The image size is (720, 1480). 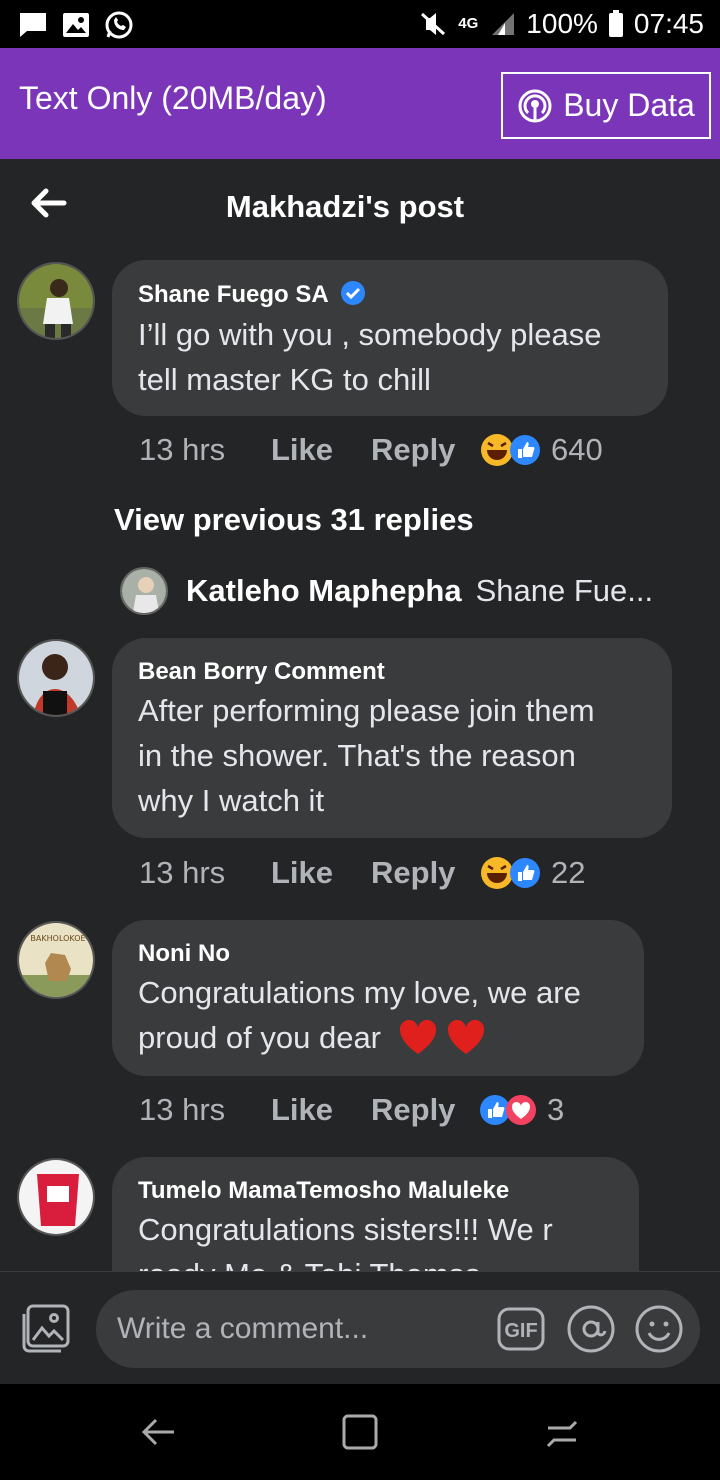 What do you see at coordinates (433, 24) in the screenshot?
I see `mute-icon` at bounding box center [433, 24].